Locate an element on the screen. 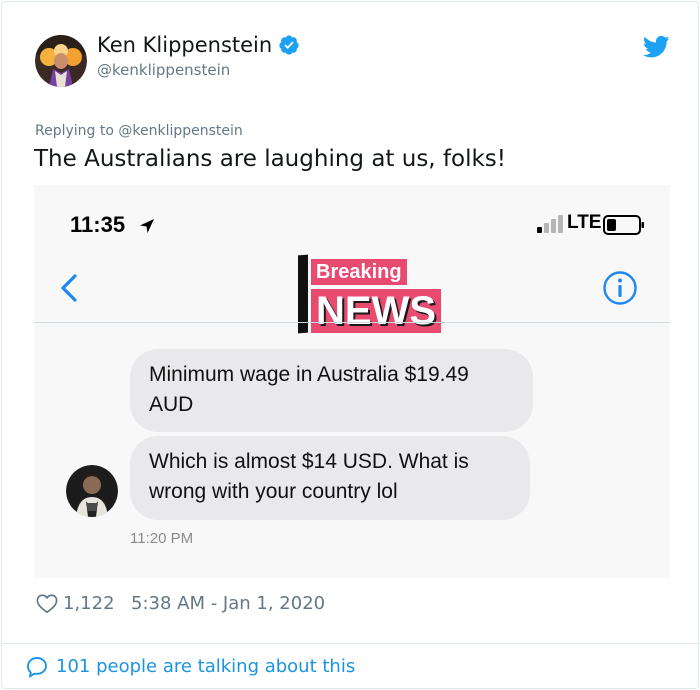  sender-avatar-image is located at coordinates (92, 491).